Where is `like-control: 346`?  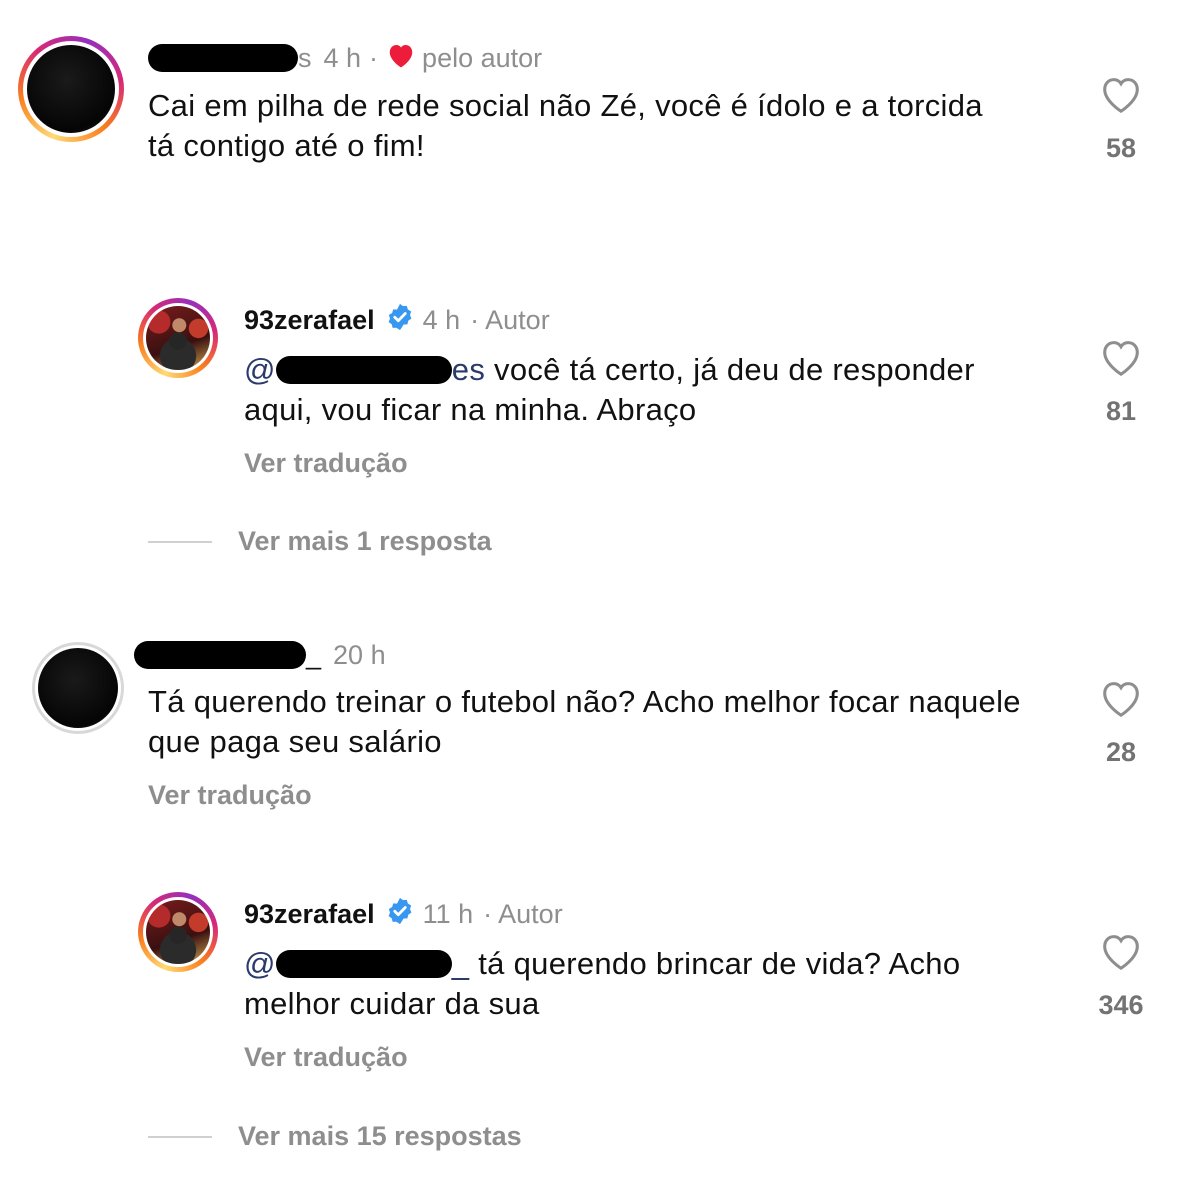
like-control: 346 is located at coordinates (1121, 975).